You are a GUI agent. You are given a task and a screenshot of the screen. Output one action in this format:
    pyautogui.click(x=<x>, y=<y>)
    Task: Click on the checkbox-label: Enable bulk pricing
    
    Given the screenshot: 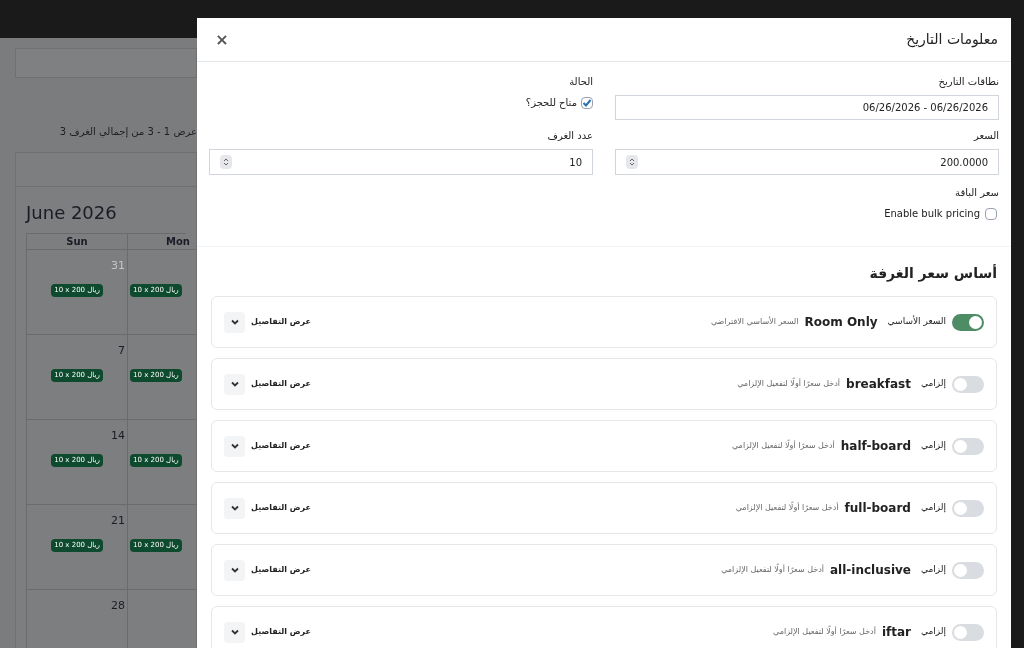 What is the action you would take?
    pyautogui.click(x=932, y=214)
    